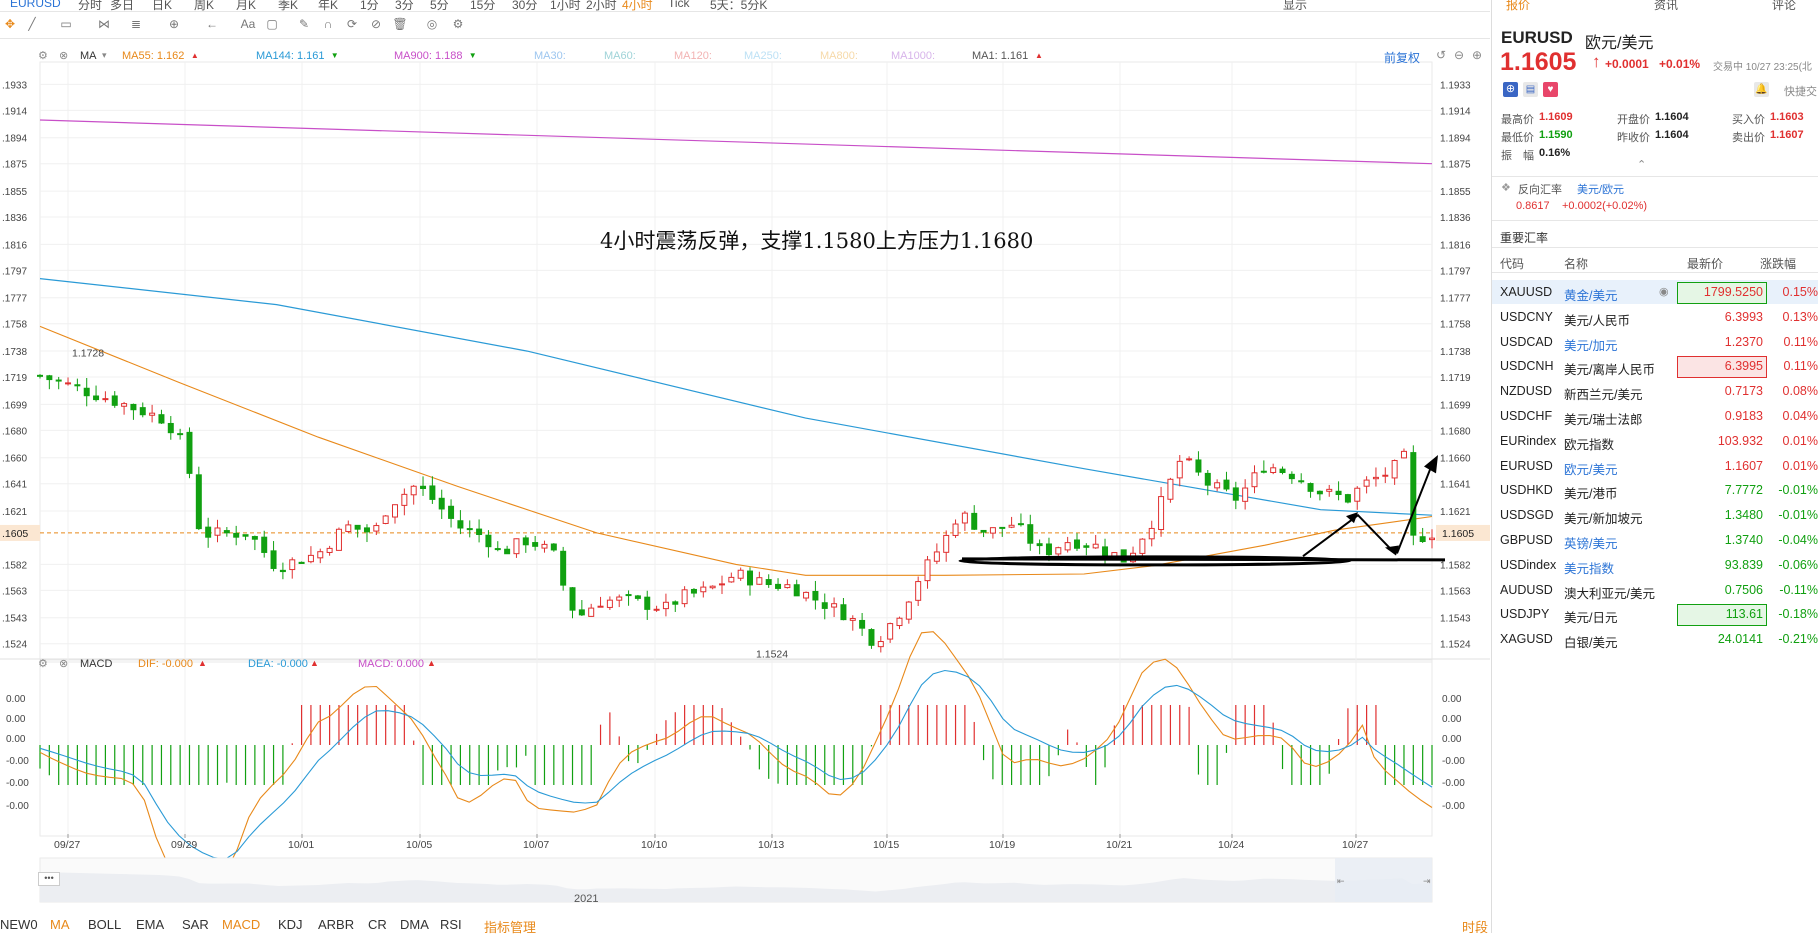  I want to click on quick-trade-button: 快捷交, so click(1800, 91).